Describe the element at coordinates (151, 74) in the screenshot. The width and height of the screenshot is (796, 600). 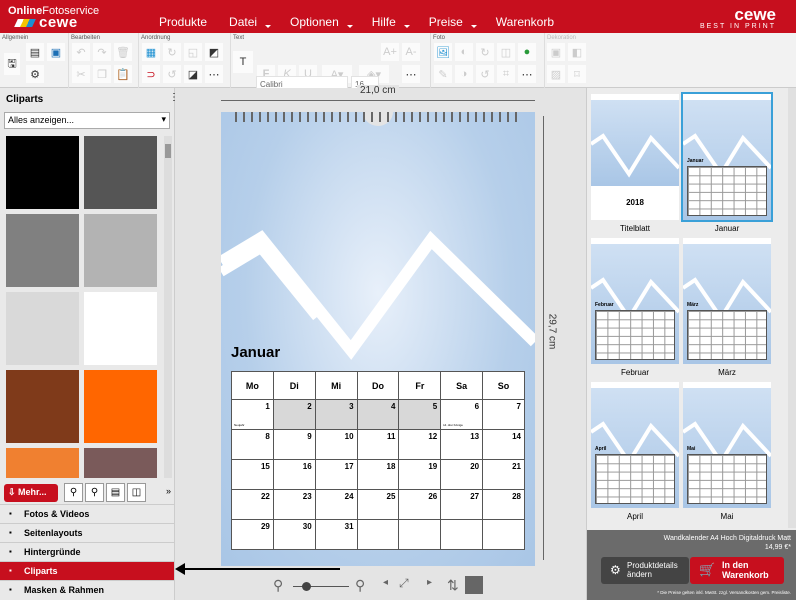
I see `magnet-icon: ⊃` at that location.